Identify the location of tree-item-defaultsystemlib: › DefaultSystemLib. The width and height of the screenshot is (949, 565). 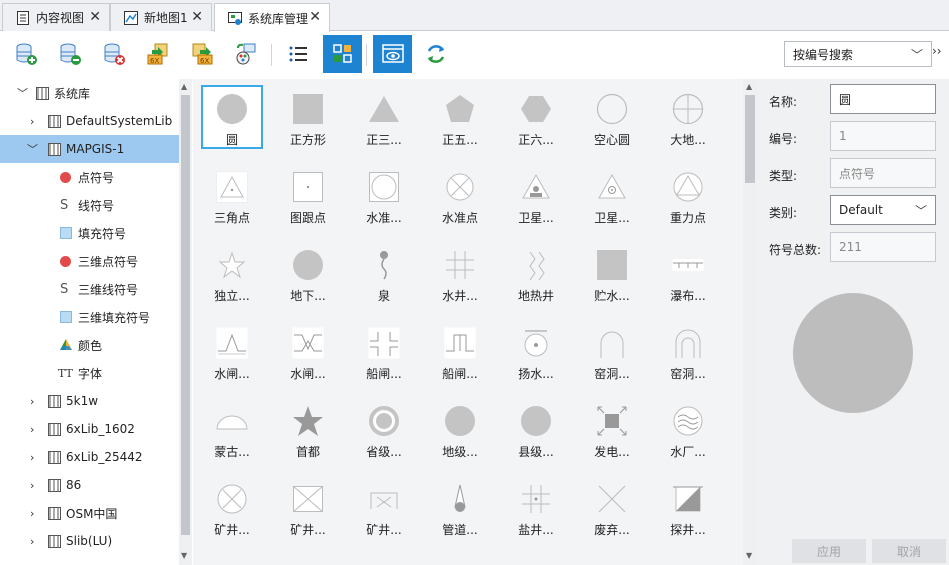
(89, 121).